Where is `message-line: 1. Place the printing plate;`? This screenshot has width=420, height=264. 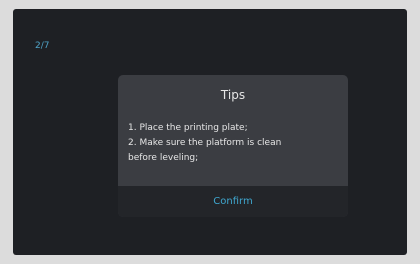 message-line: 1. Place the printing plate; is located at coordinates (188, 128).